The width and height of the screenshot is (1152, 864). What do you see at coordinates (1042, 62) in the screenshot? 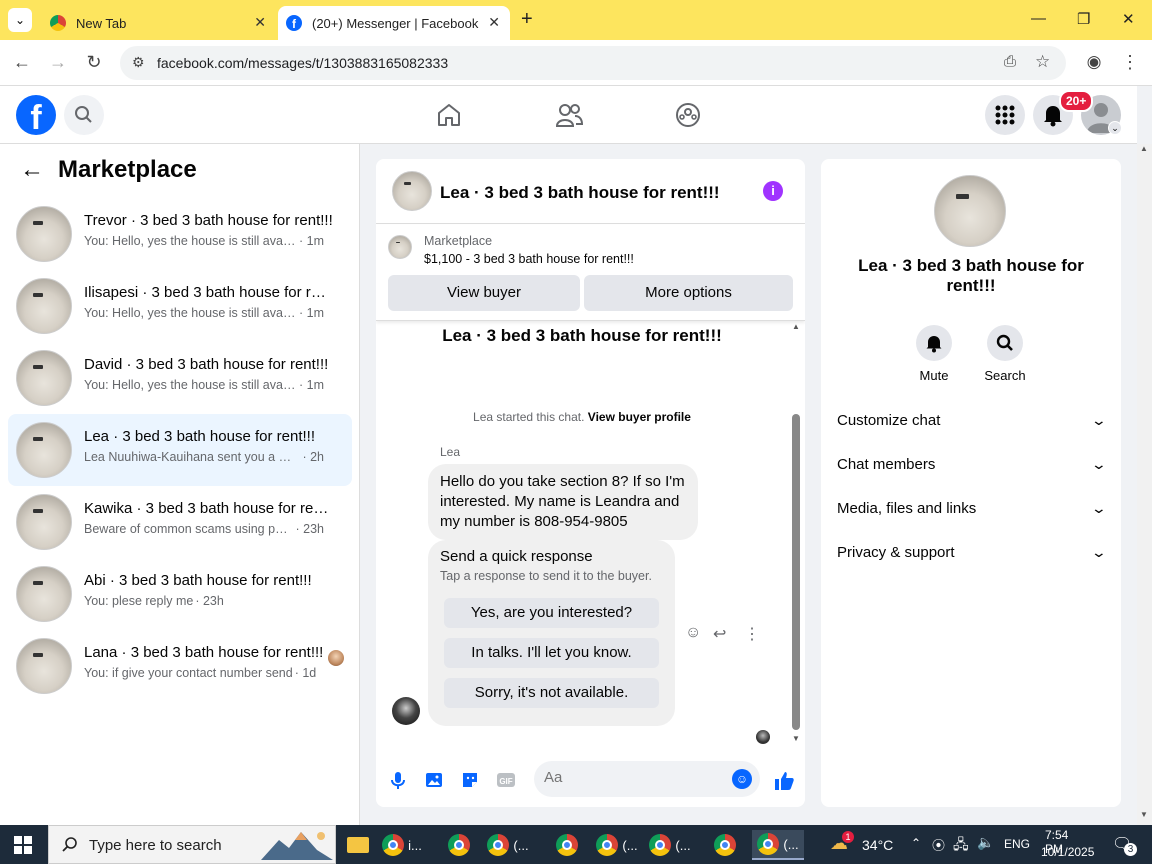
I see `bookmark-star-icon: ☆` at bounding box center [1042, 62].